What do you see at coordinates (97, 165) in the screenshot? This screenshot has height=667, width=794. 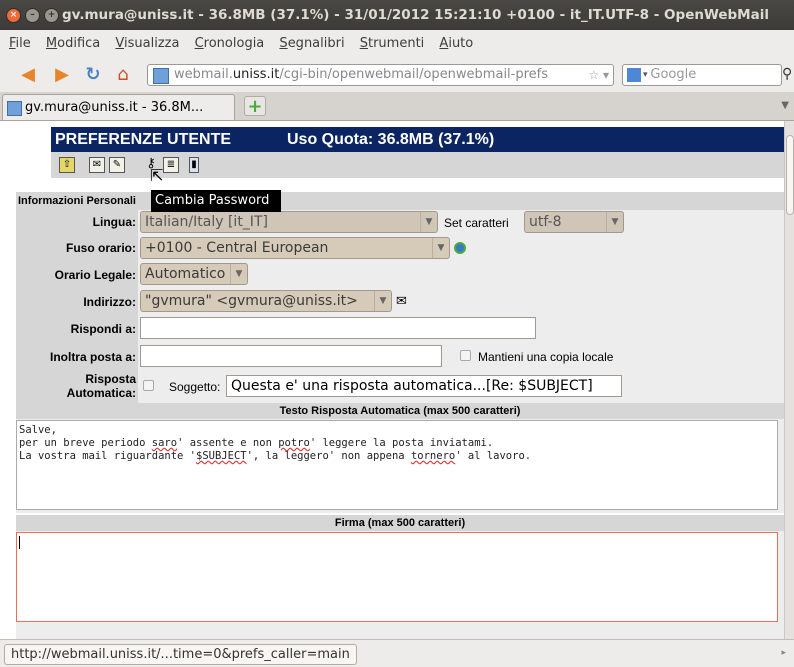 I see `message-icon: ✉` at bounding box center [97, 165].